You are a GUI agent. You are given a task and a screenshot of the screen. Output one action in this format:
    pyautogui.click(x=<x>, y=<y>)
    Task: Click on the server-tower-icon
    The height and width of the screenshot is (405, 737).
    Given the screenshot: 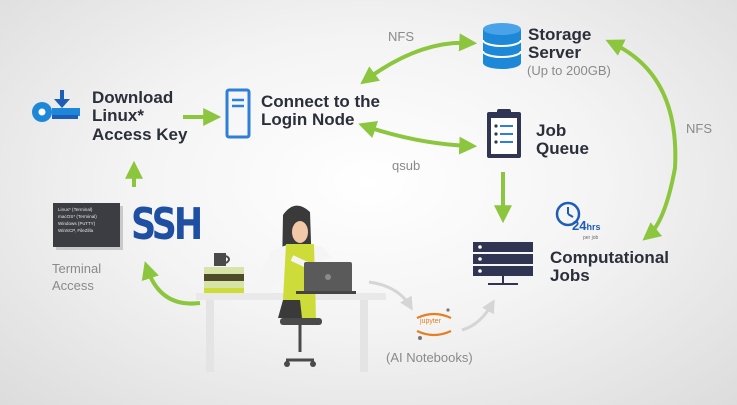 What is the action you would take?
    pyautogui.click(x=238, y=113)
    